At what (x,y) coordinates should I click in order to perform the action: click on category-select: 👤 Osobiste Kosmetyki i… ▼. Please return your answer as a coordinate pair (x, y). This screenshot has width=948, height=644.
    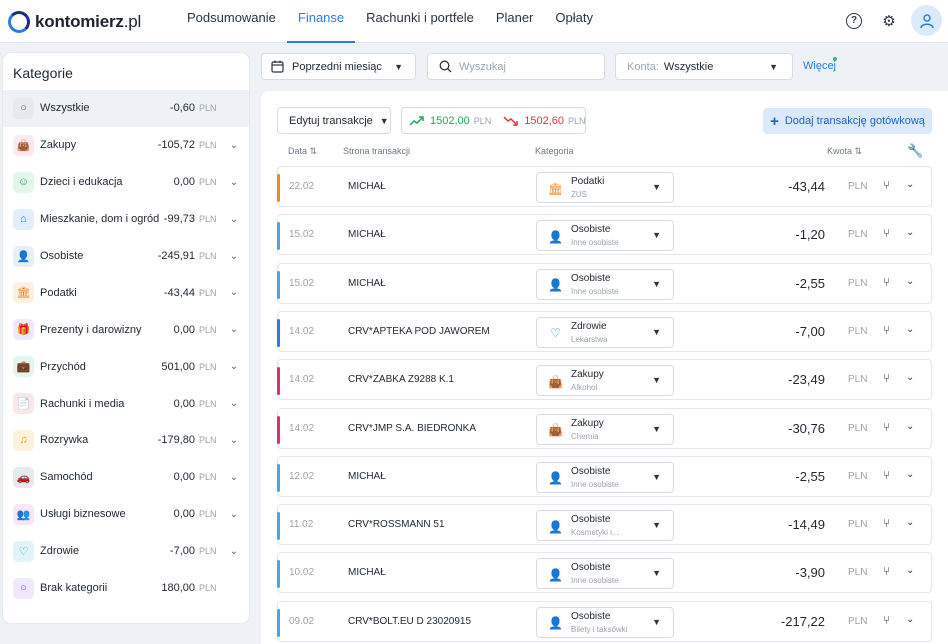
    Looking at the image, I should click on (605, 526).